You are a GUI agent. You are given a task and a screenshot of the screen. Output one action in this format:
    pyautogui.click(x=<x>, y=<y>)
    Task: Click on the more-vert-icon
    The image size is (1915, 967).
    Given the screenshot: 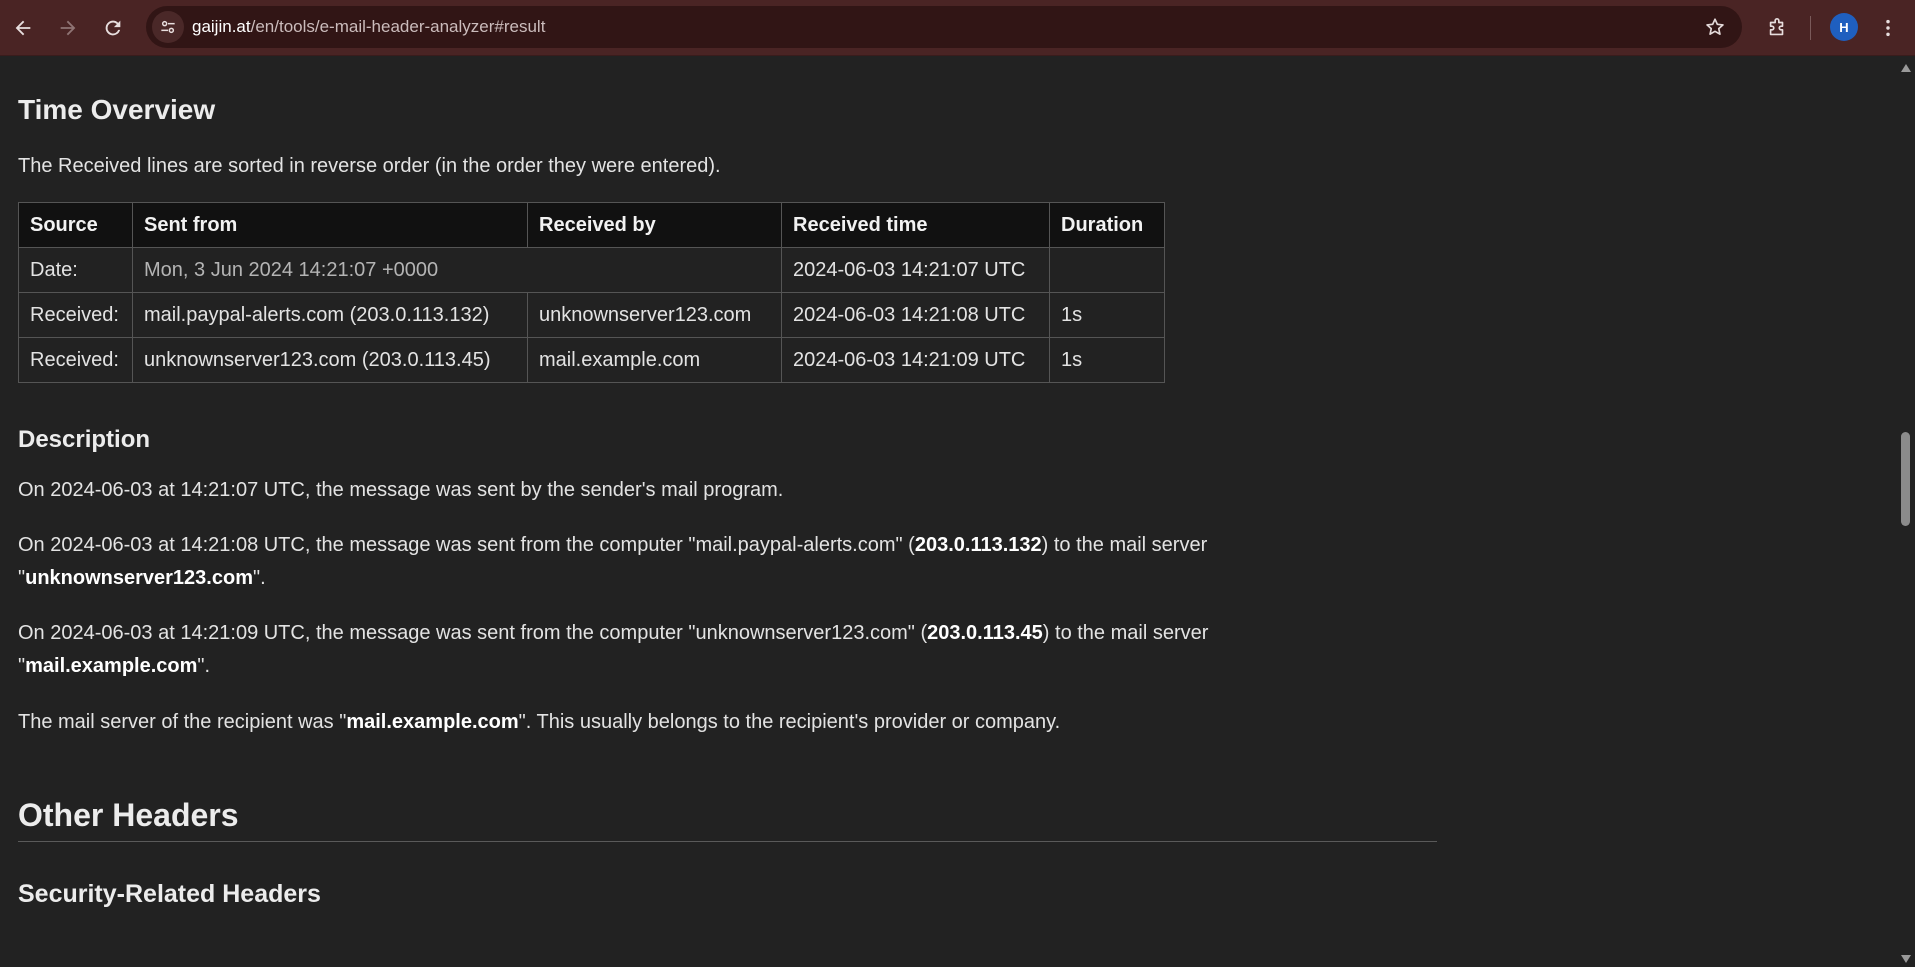 What is the action you would take?
    pyautogui.click(x=1888, y=28)
    